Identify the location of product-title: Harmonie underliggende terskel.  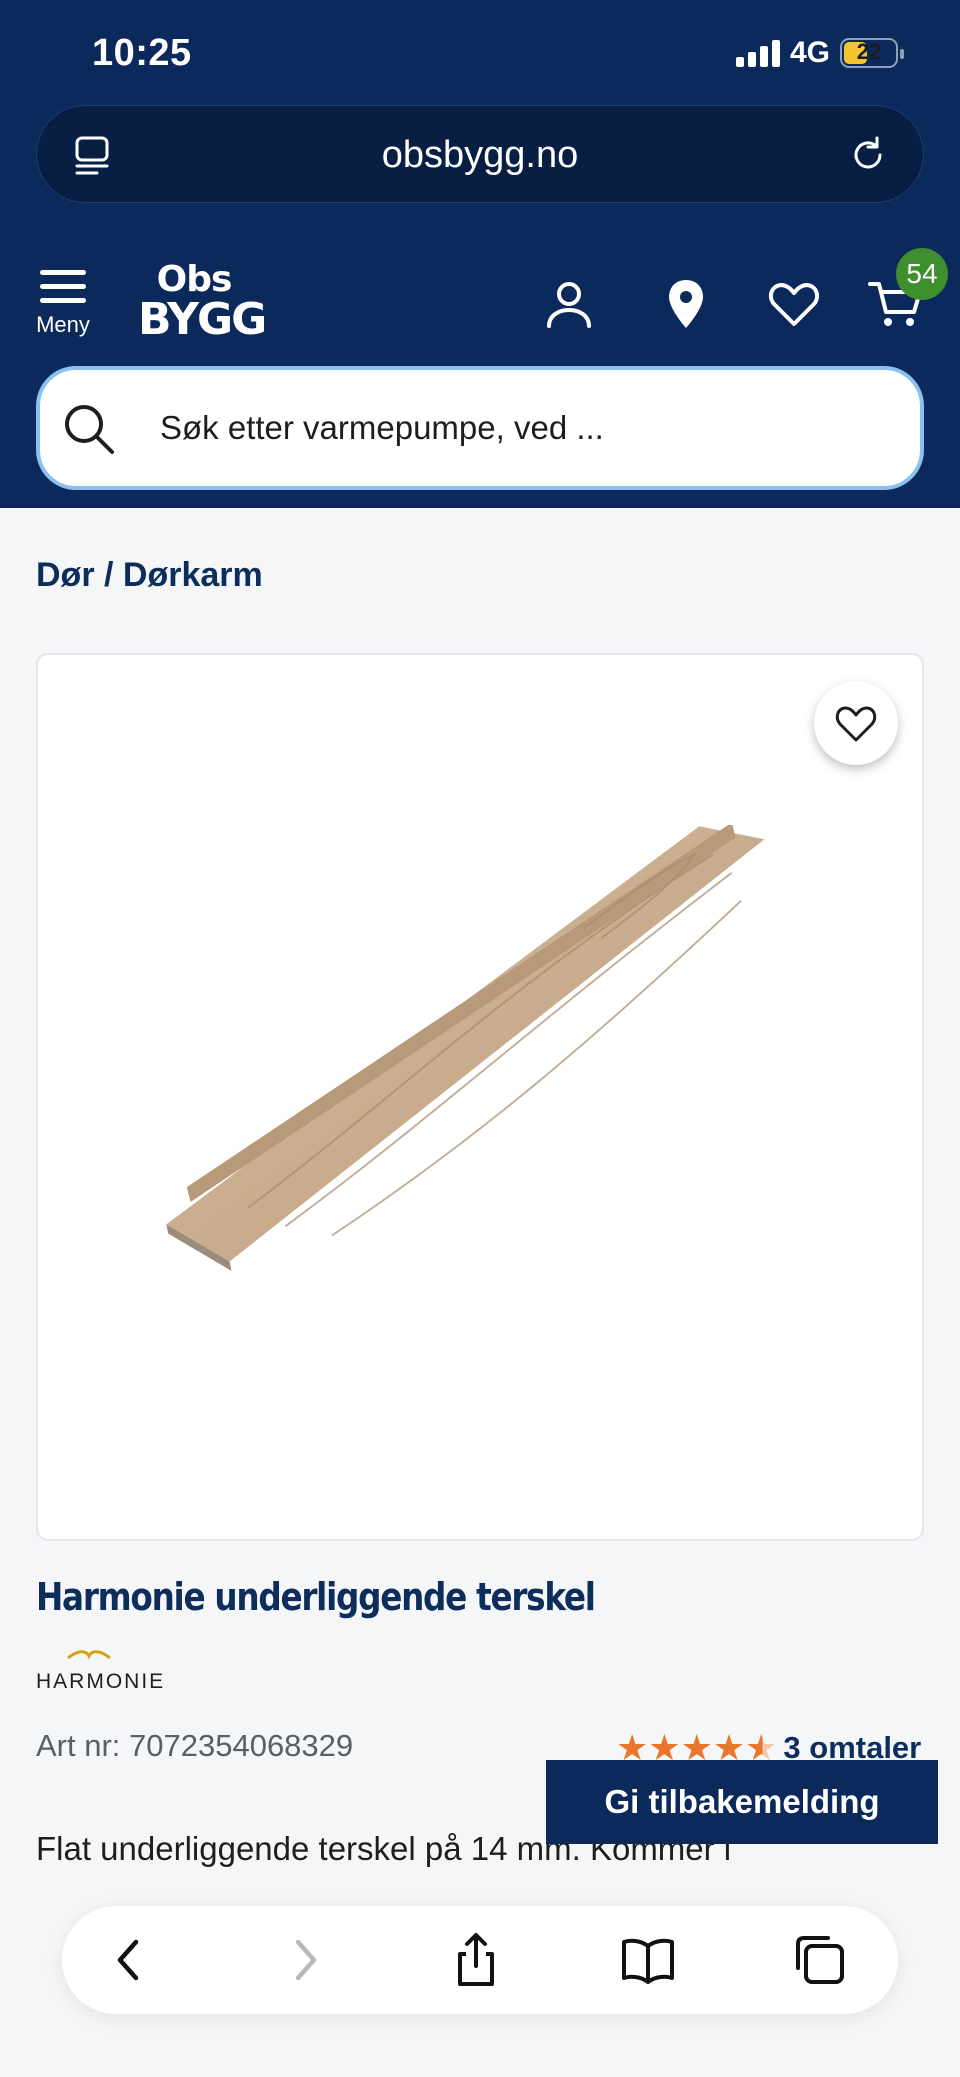
(316, 1597).